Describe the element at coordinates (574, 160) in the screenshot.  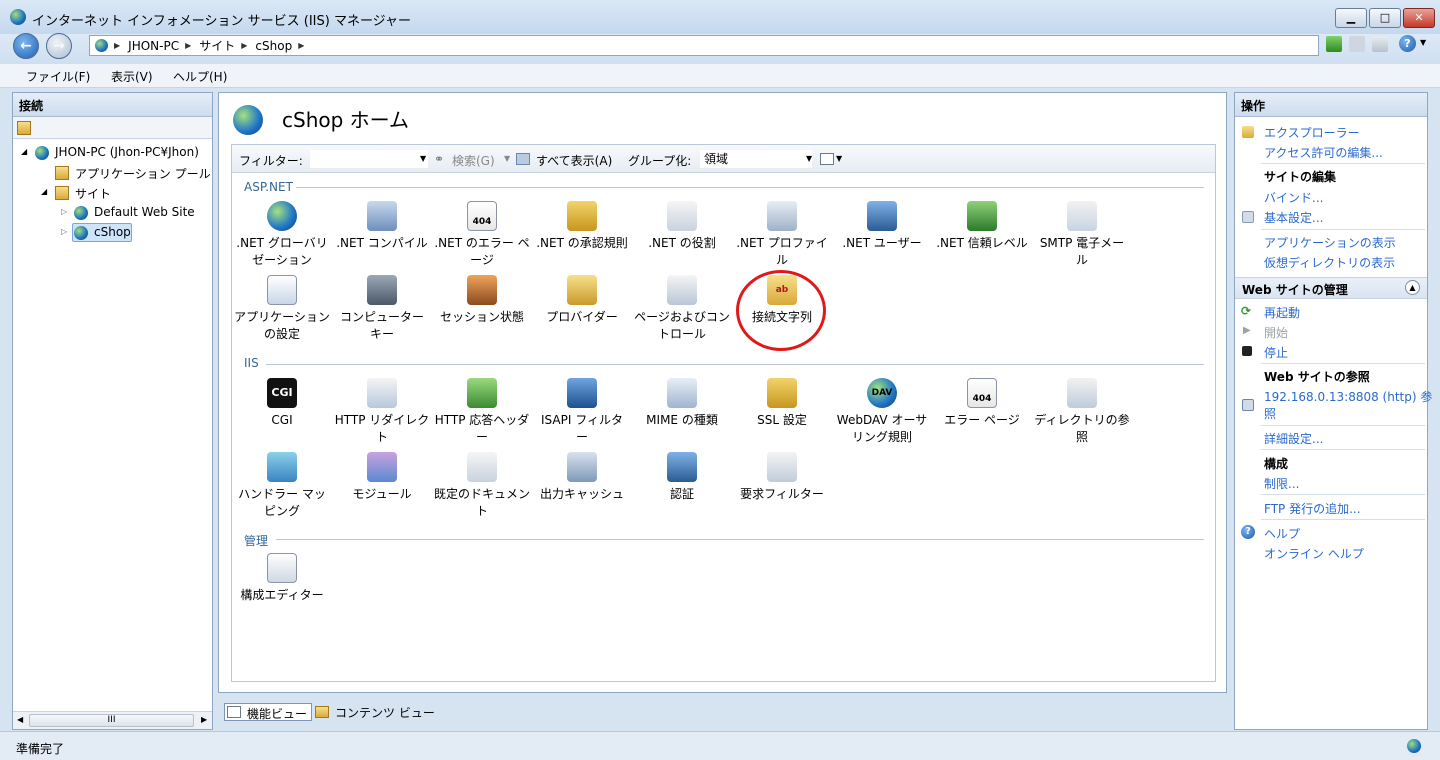
I see `show-all-button: すべて表示(A)` at that location.